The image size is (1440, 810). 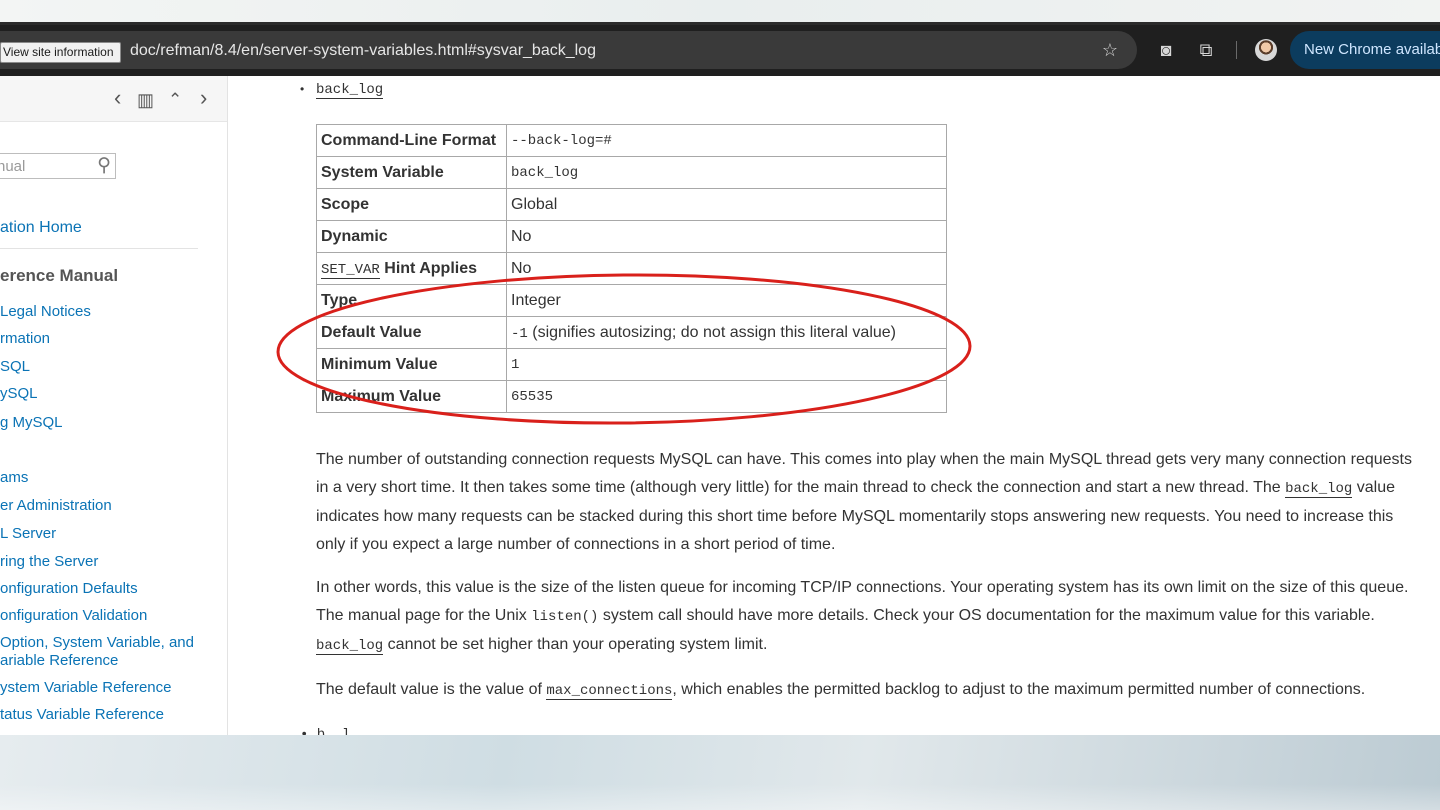 I want to click on table-row: Minimum Value 1, so click(x=631, y=364).